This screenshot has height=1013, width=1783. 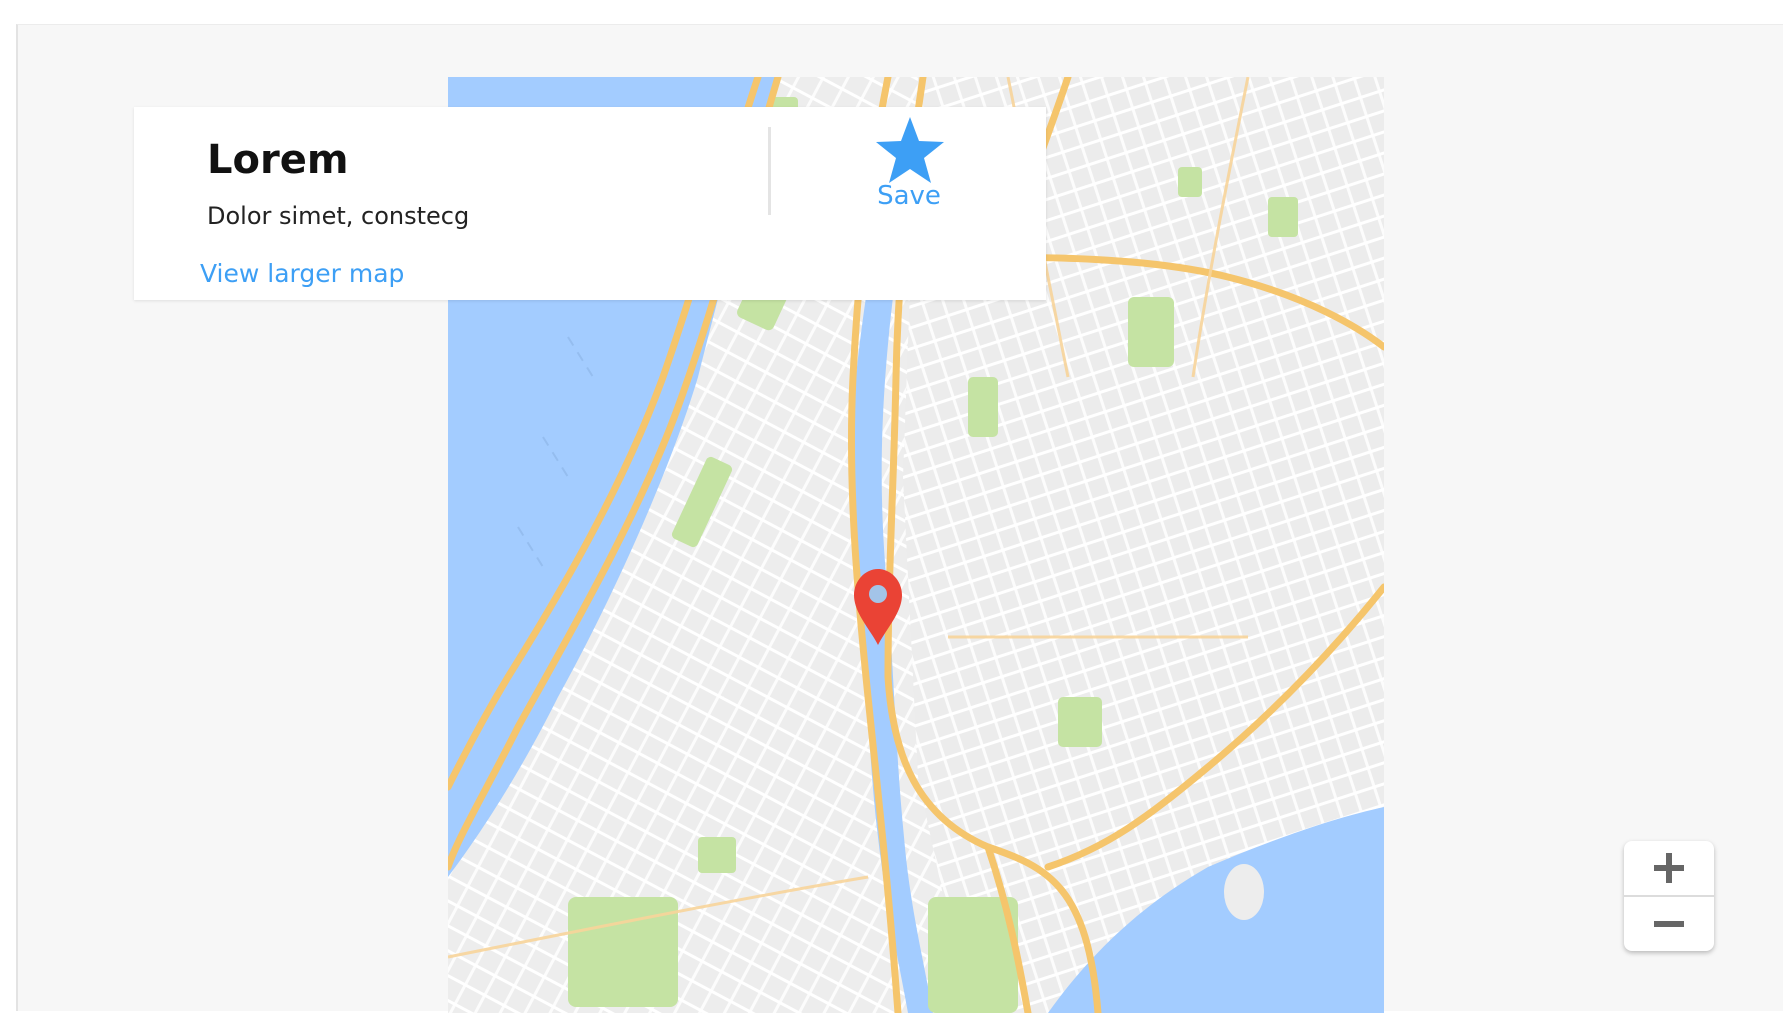 What do you see at coordinates (1669, 896) in the screenshot?
I see `zoom-control` at bounding box center [1669, 896].